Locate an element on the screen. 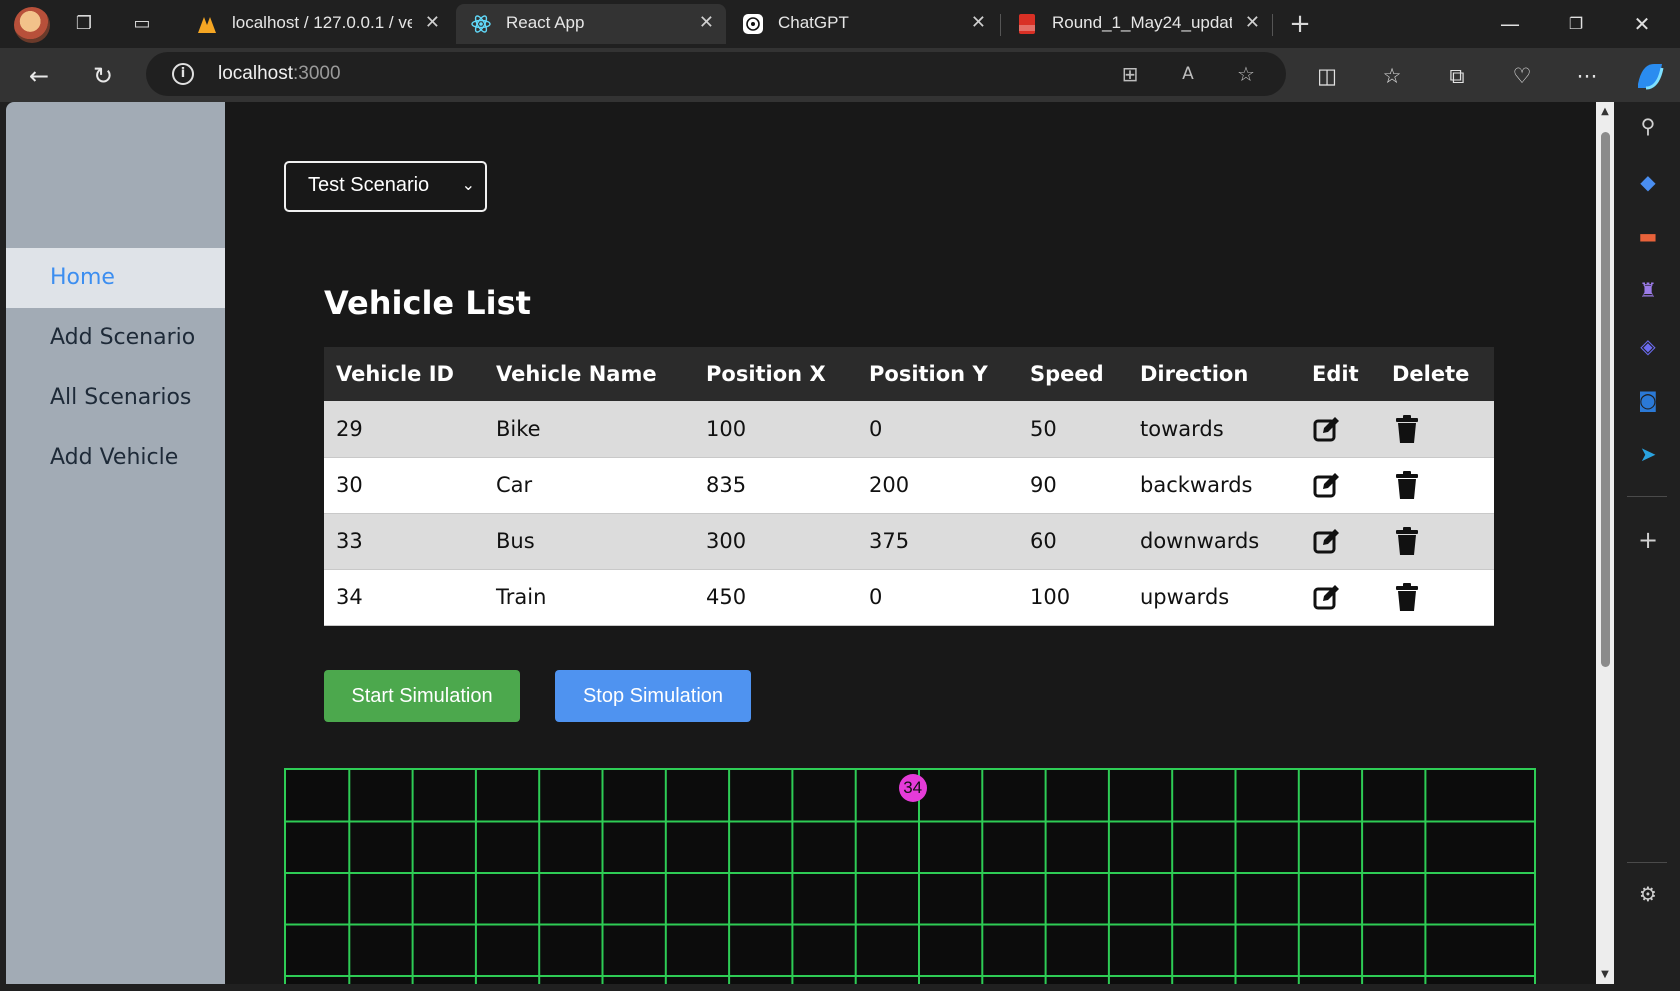 This screenshot has height=991, width=1680. tools-briefcase-icon: ▬ is located at coordinates (1648, 236).